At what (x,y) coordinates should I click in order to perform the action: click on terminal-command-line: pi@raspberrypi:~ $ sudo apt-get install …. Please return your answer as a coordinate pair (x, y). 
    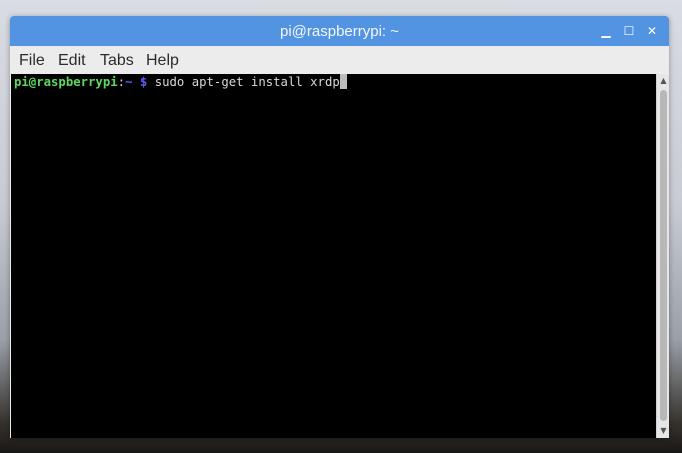
    Looking at the image, I should click on (180, 82).